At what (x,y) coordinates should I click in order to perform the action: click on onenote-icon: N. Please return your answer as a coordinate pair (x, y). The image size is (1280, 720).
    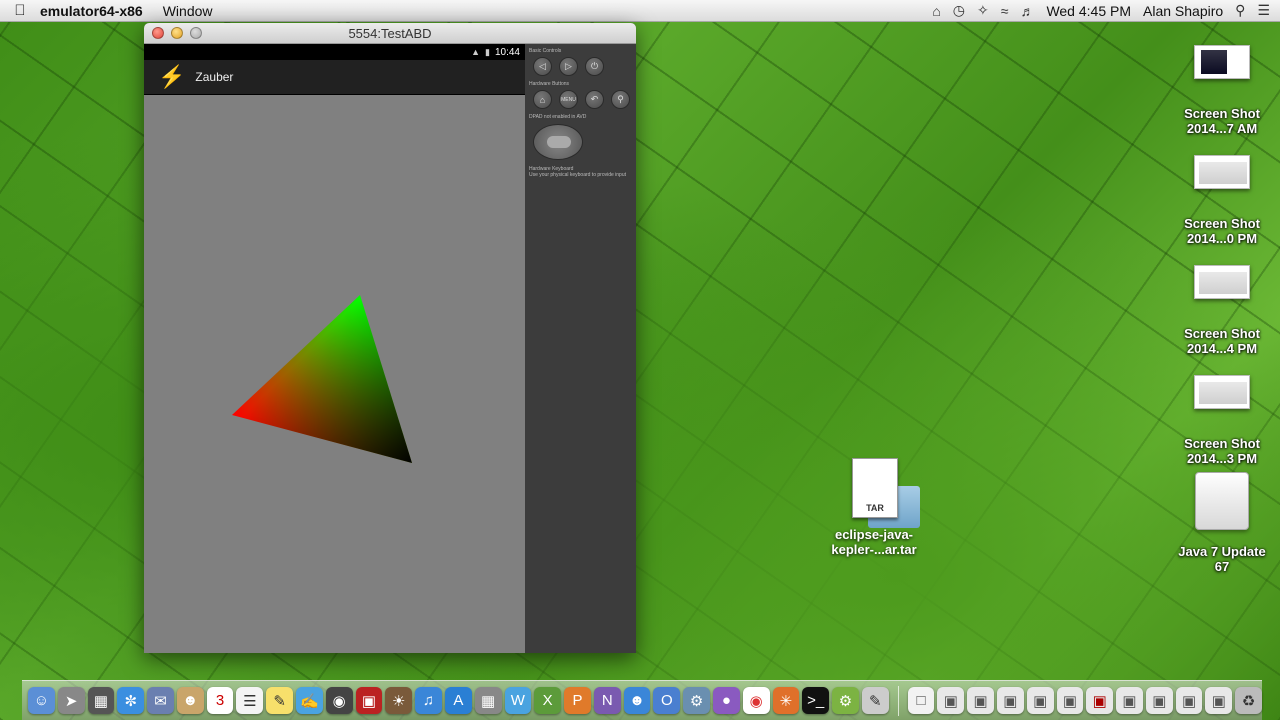
    Looking at the image, I should click on (607, 700).